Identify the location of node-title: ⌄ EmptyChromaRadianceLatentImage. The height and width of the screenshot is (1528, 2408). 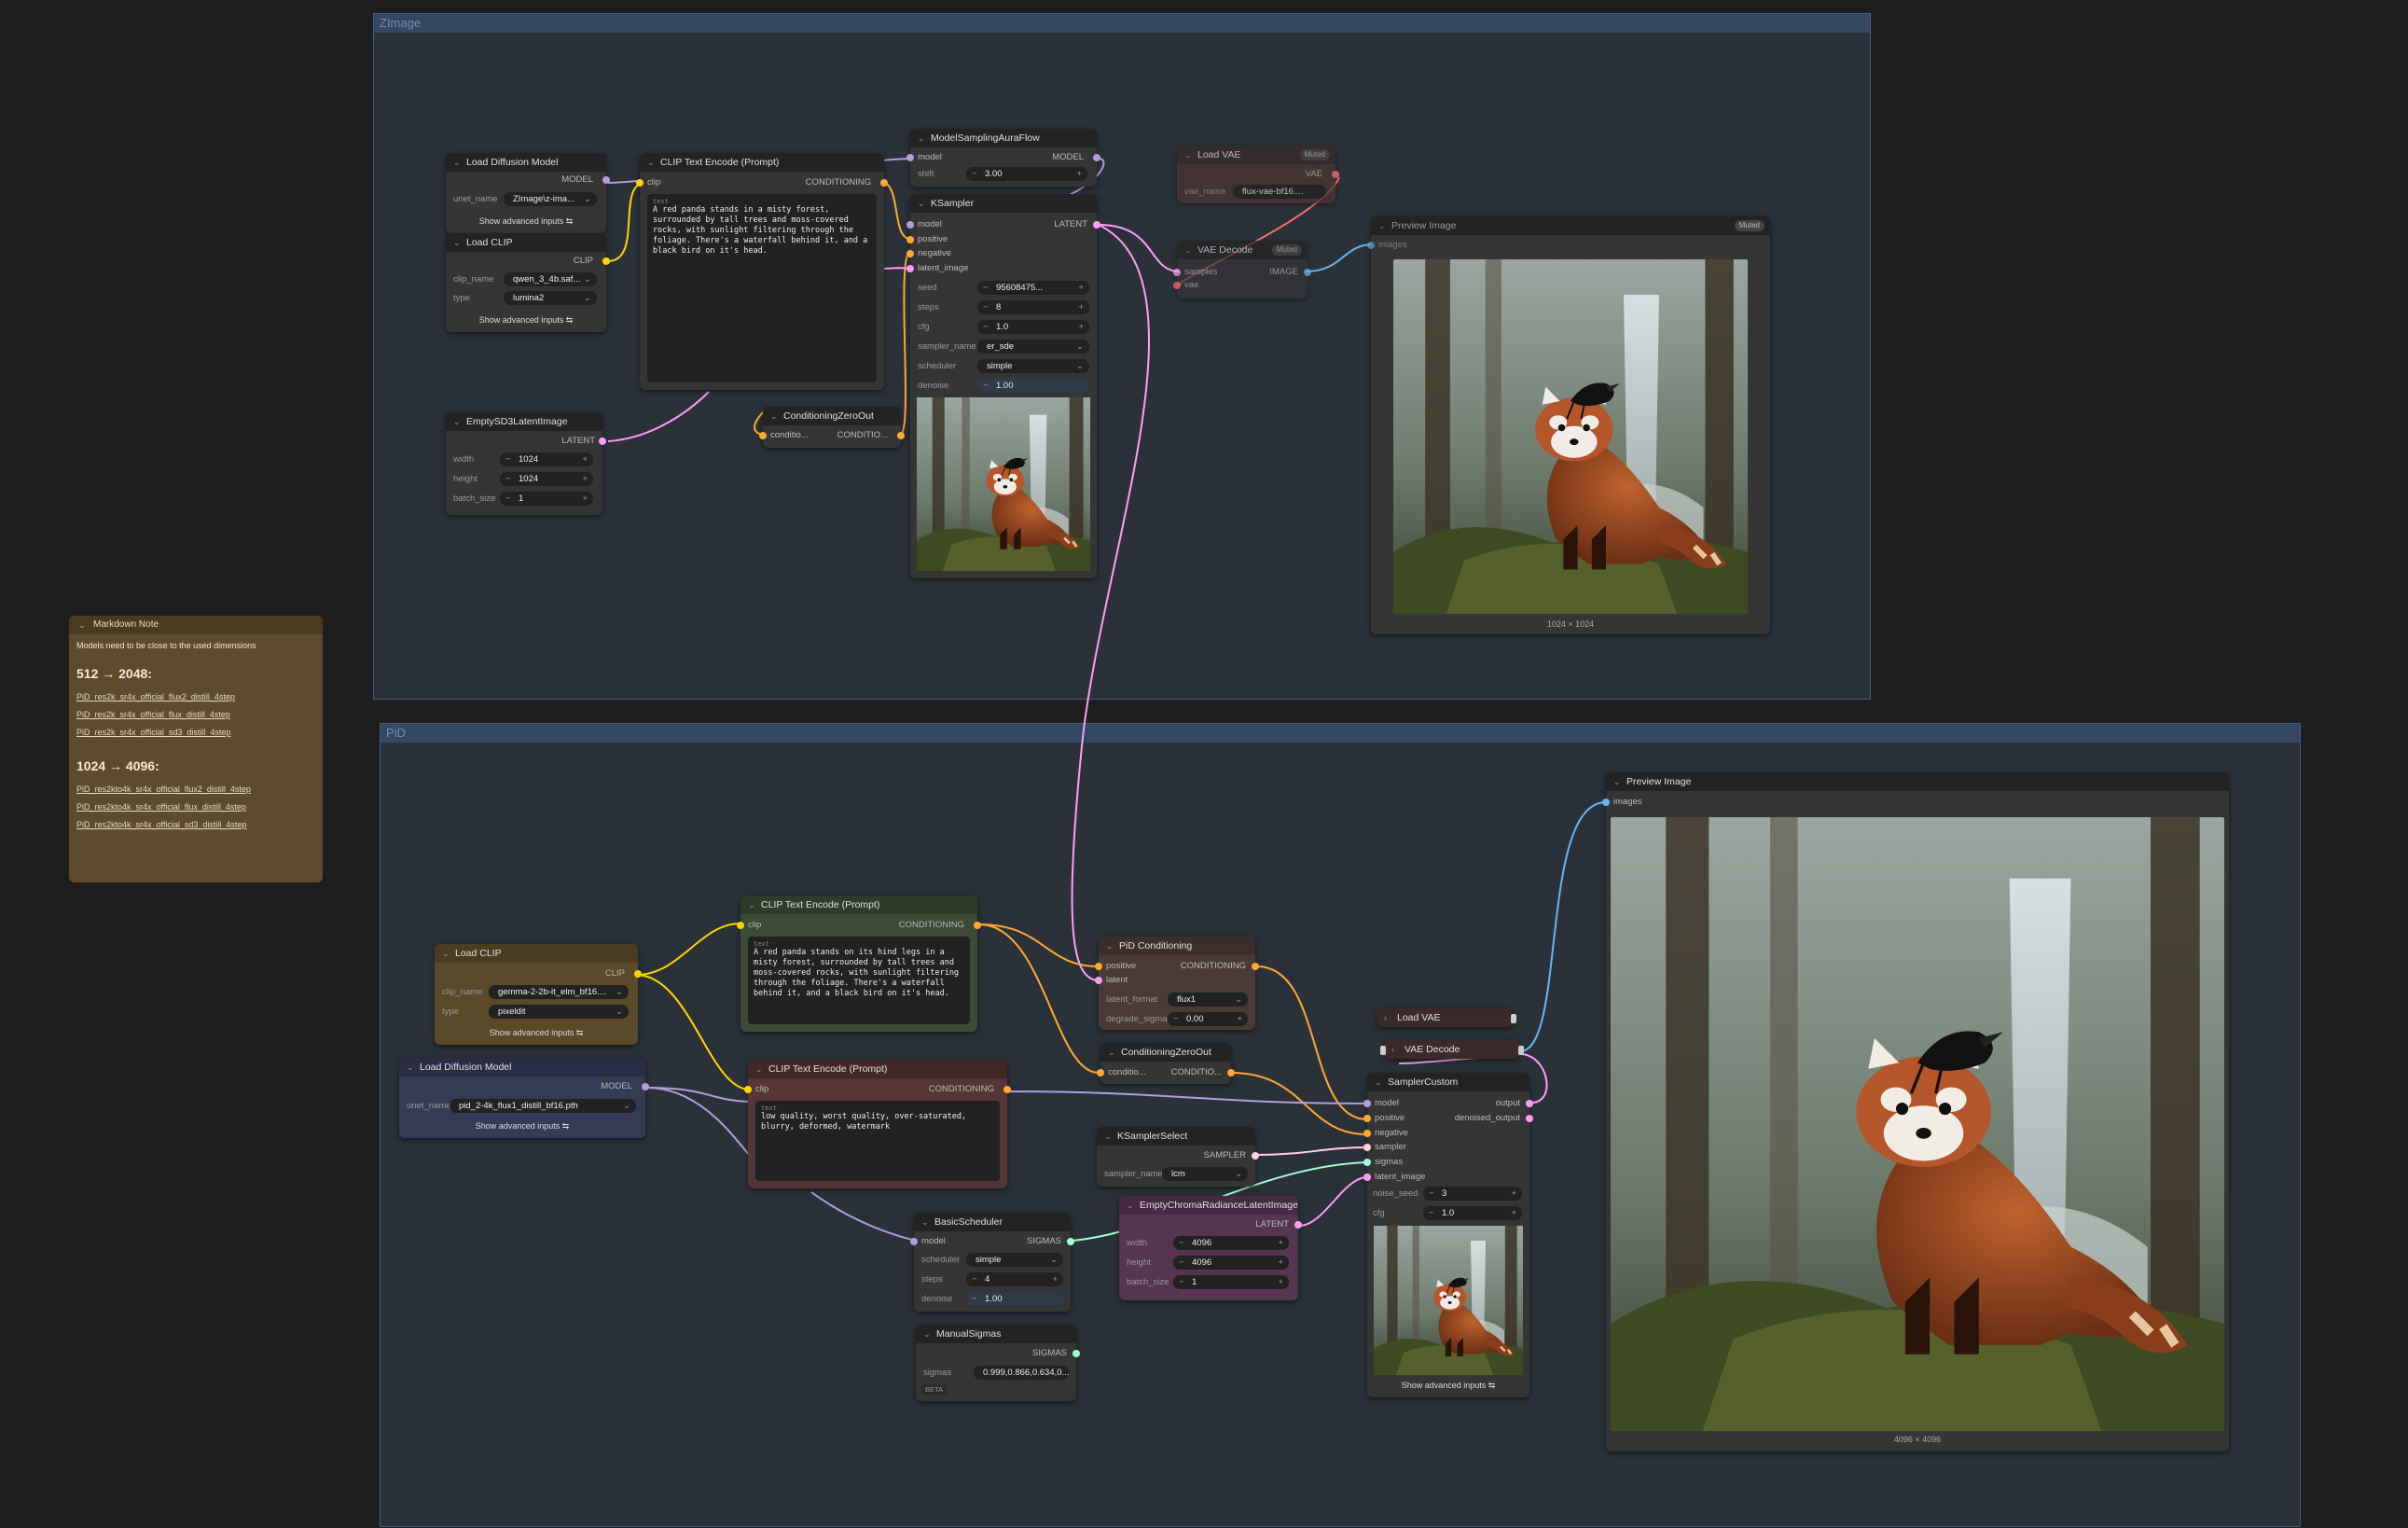
(1208, 1205).